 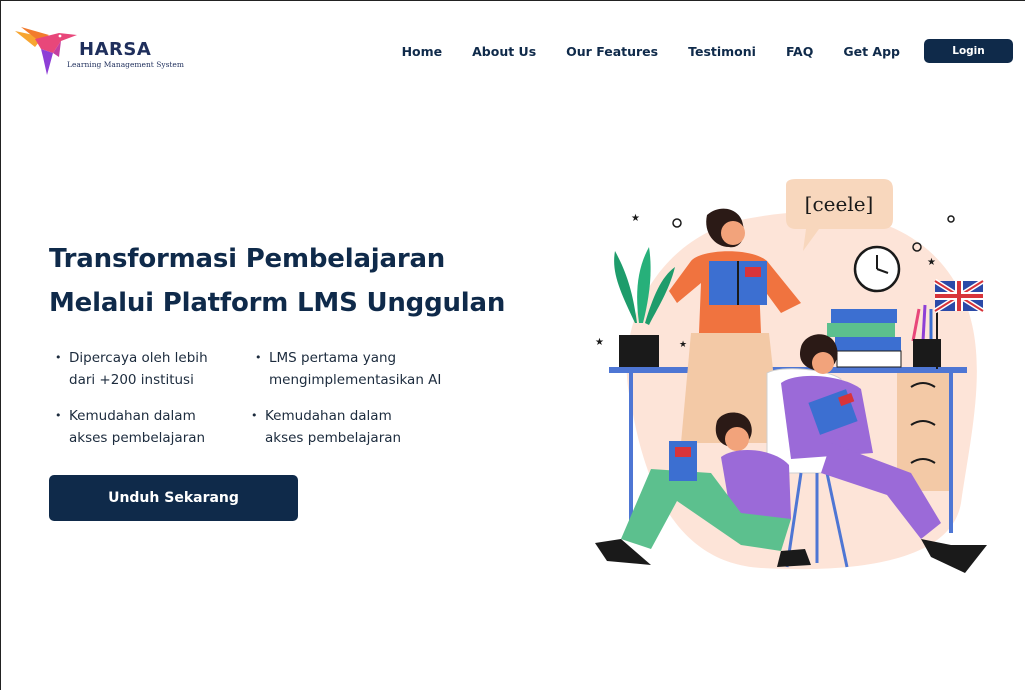 I want to click on hero-point-line: mengimplementasikan AI, so click(x=355, y=380).